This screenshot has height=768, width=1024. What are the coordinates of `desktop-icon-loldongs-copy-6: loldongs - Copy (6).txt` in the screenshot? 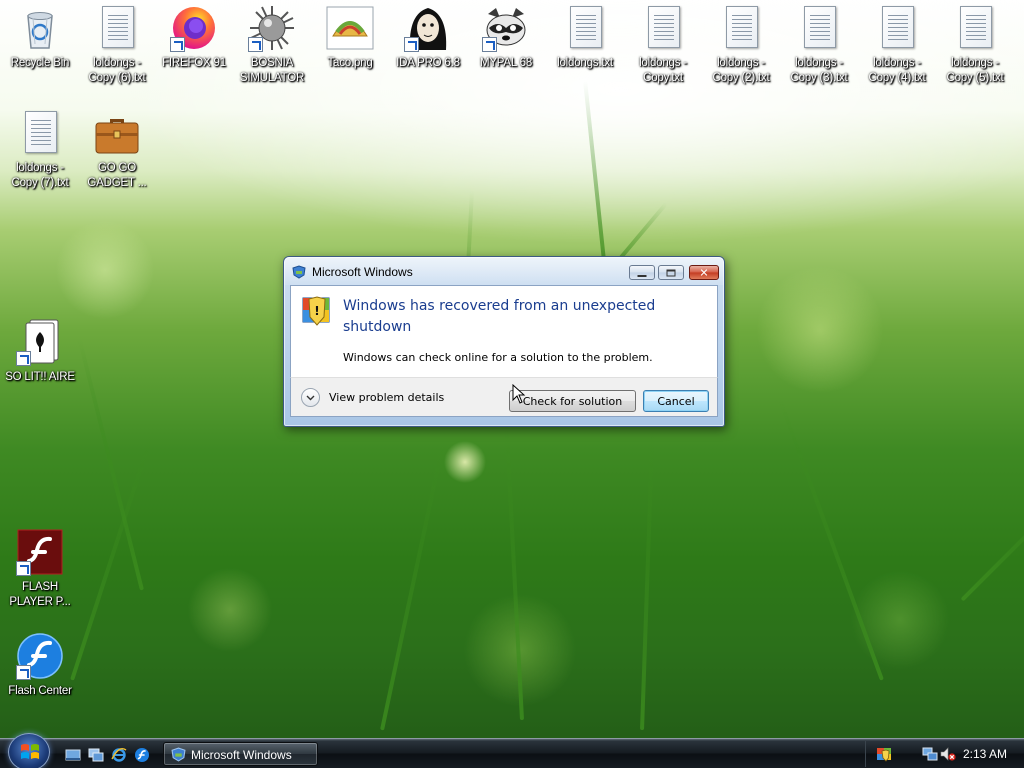 It's located at (117, 45).